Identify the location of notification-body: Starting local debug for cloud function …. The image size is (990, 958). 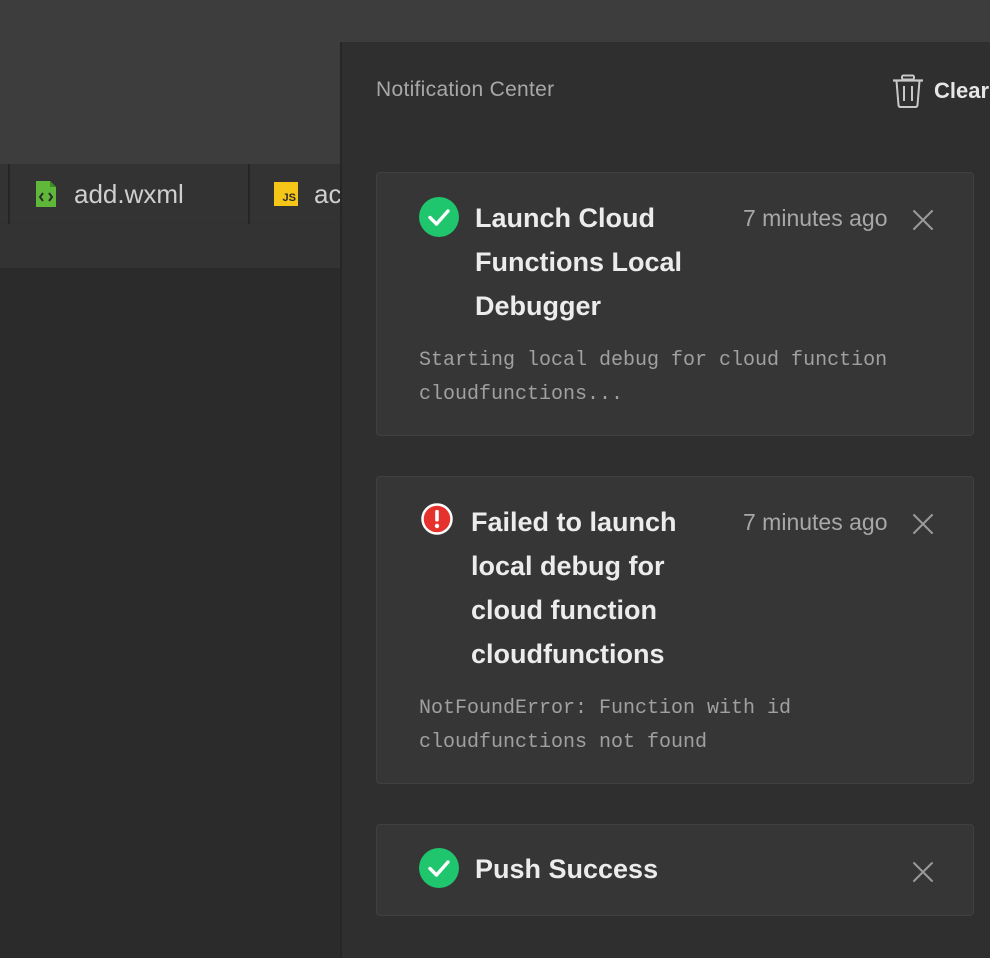
(653, 377).